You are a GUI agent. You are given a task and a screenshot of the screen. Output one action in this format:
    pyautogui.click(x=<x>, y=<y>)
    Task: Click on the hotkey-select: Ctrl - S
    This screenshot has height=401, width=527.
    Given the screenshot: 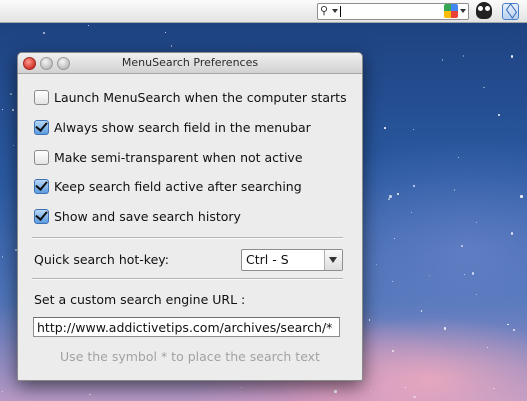 What is the action you would take?
    pyautogui.click(x=292, y=260)
    